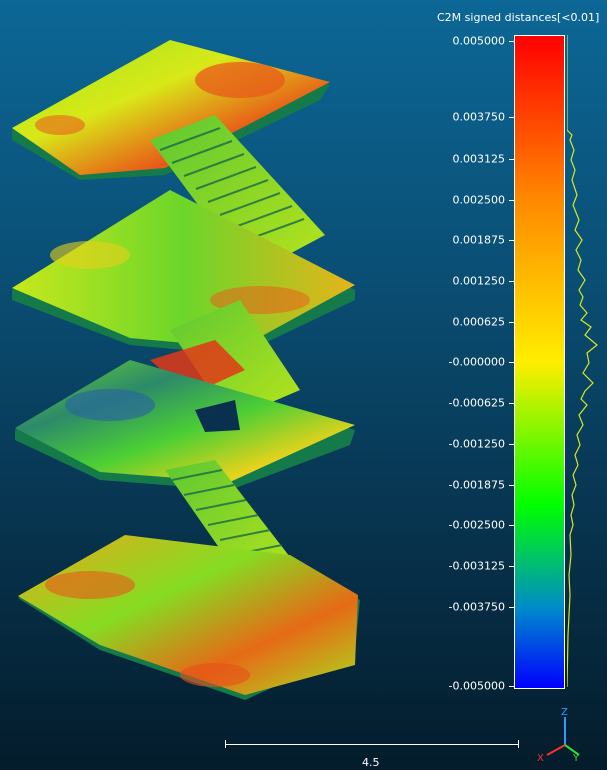  I want to click on tick-label: -0.001875, so click(476, 485).